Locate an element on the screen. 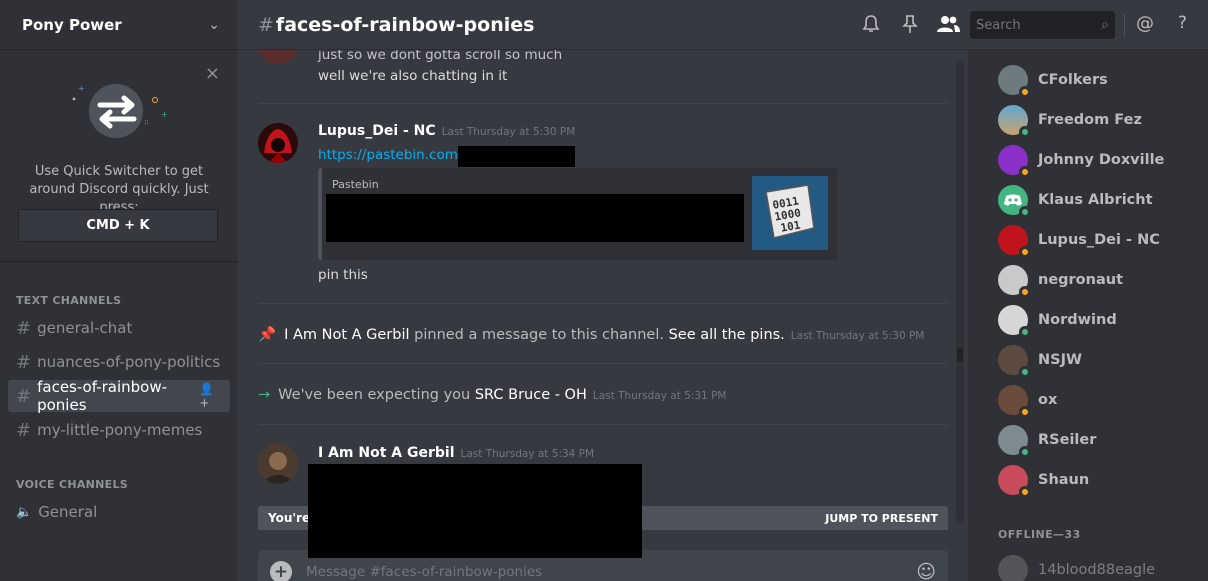 This screenshot has width=1208, height=581. member-item: ox is located at coordinates (1028, 401).